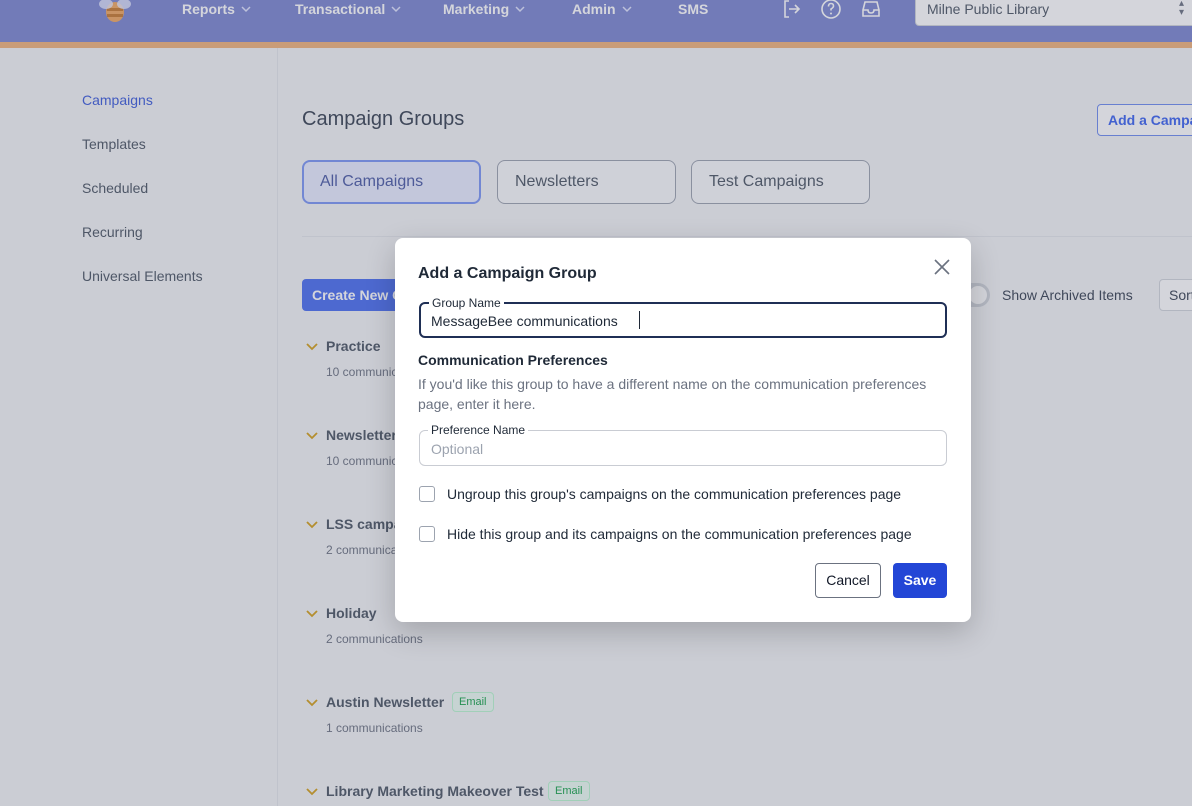  Describe the element at coordinates (681, 321) in the screenshot. I see `group-name-input` at that location.